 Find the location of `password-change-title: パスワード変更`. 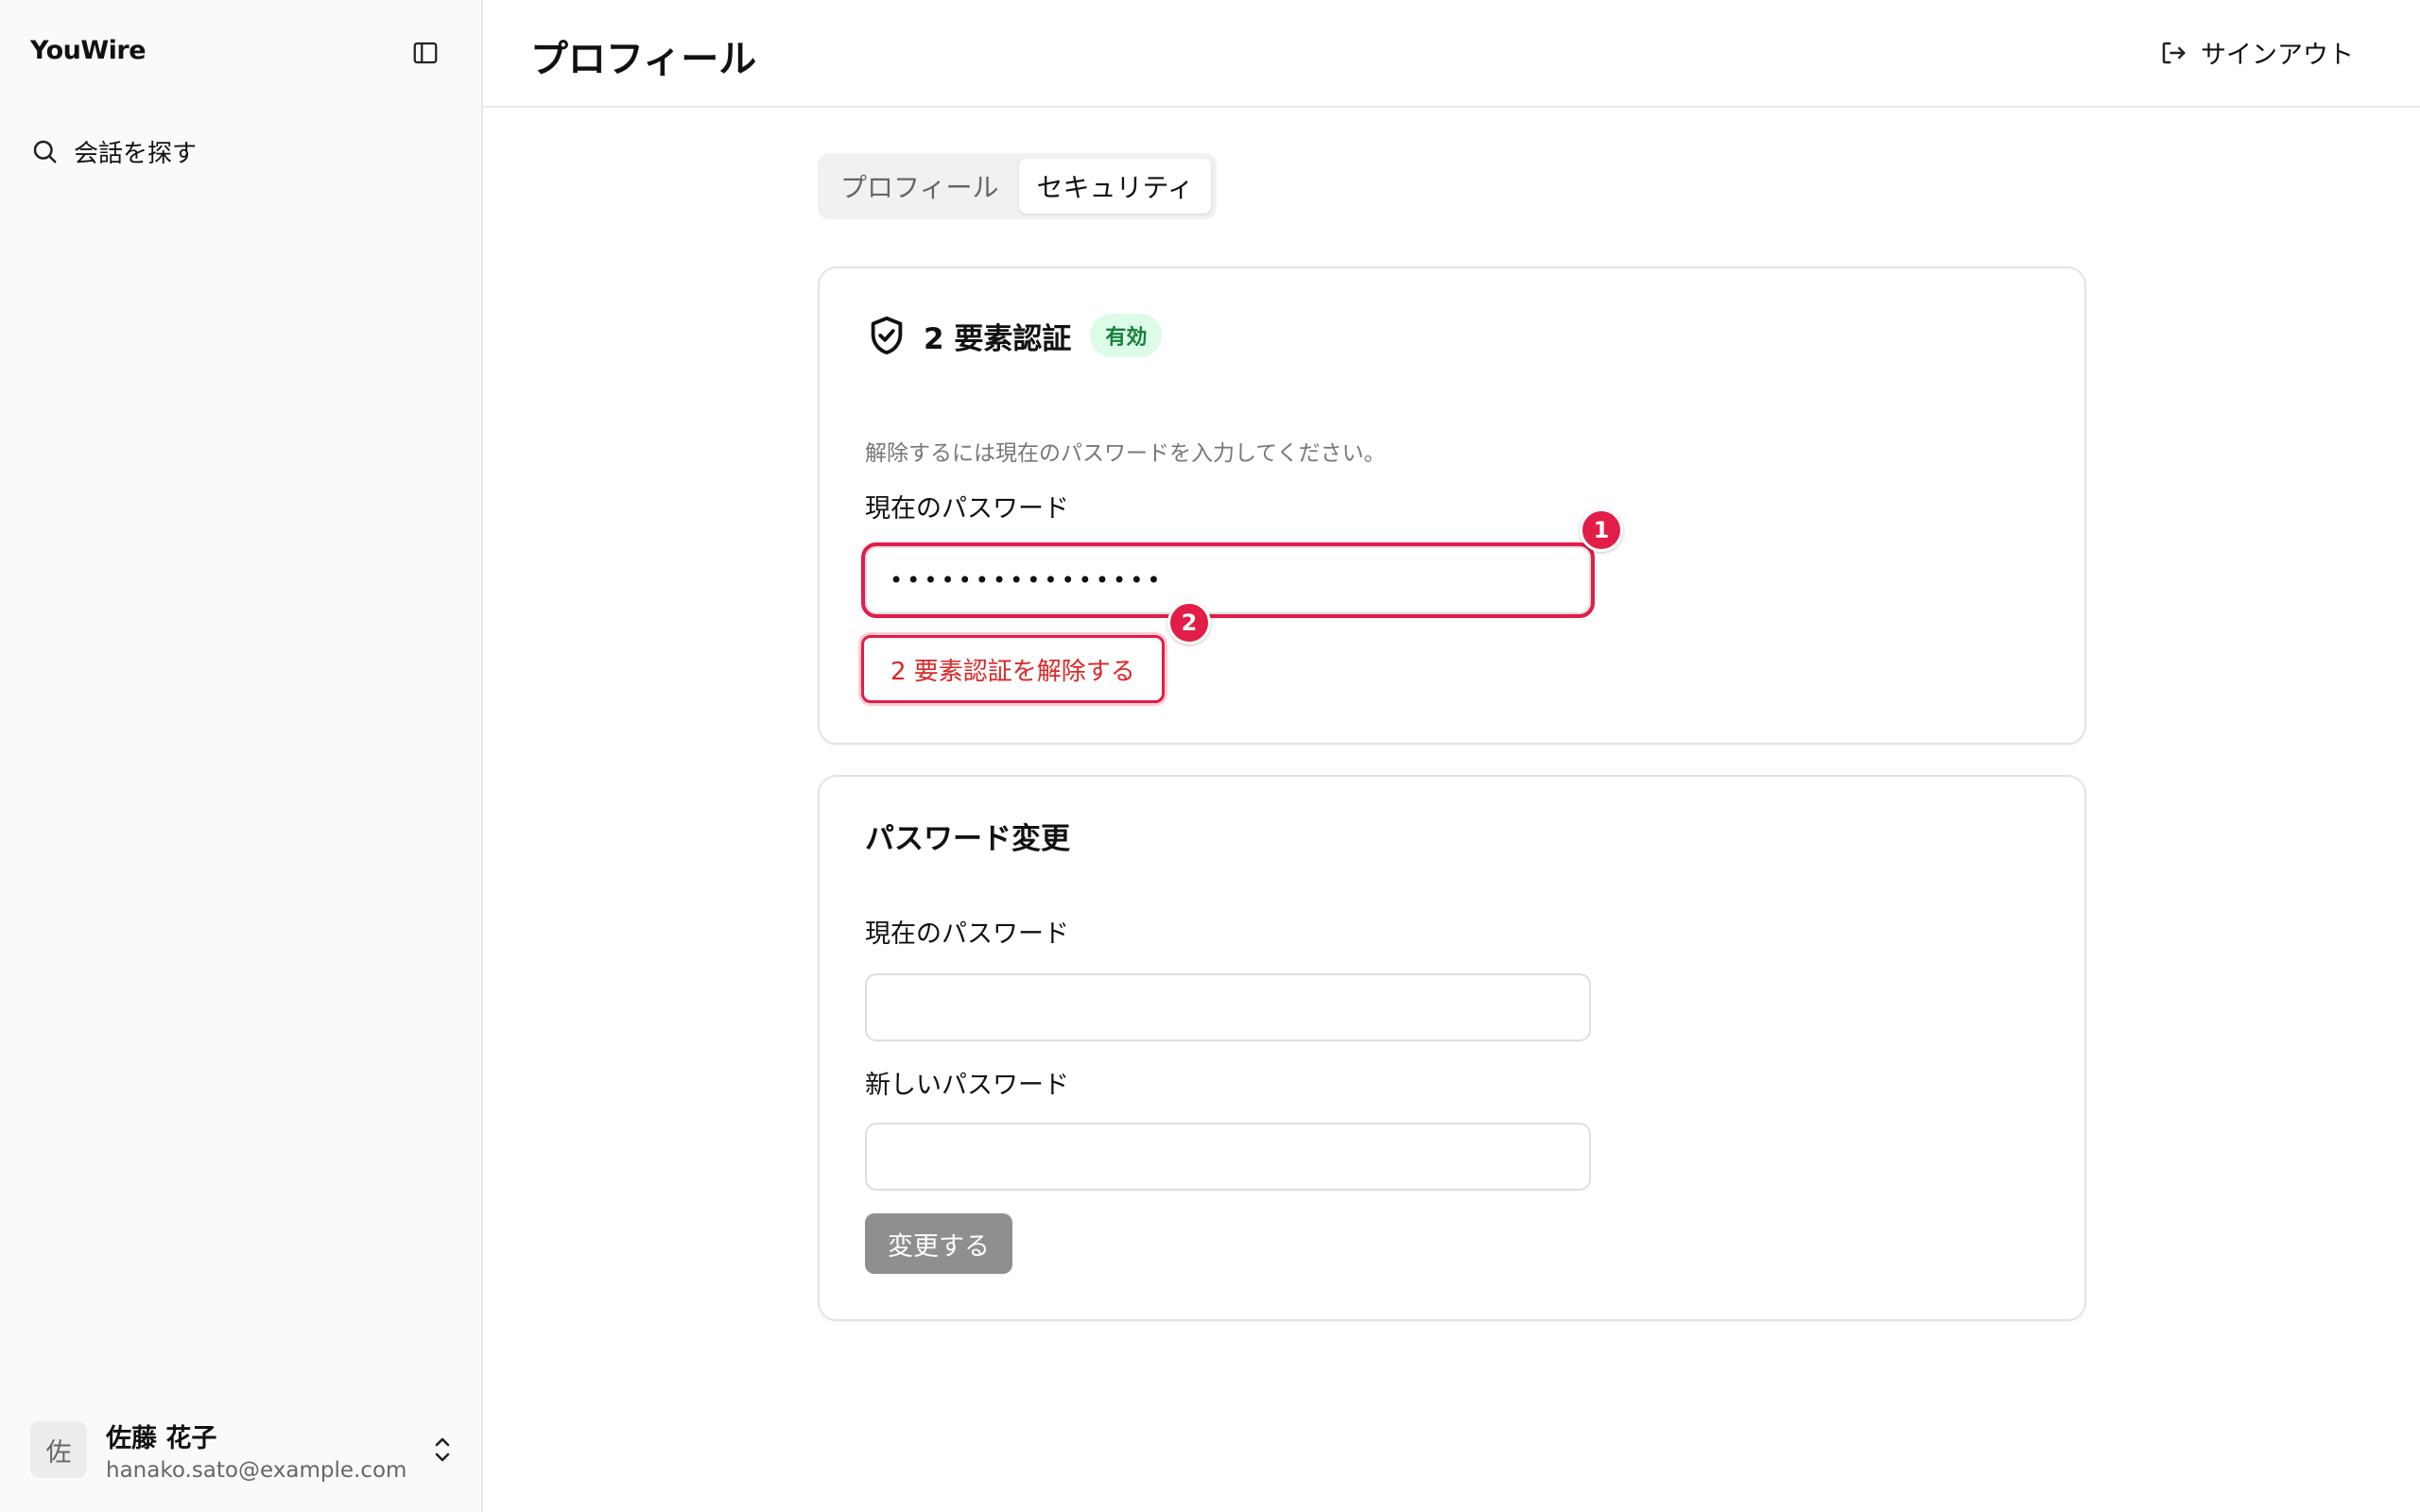

password-change-title: パスワード変更 is located at coordinates (967, 839).